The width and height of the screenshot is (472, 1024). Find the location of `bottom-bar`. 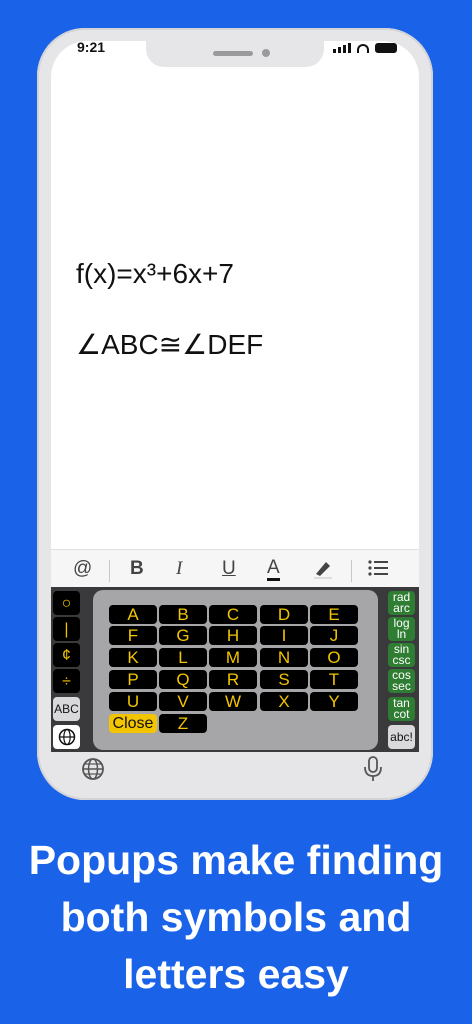

bottom-bar is located at coordinates (235, 769).